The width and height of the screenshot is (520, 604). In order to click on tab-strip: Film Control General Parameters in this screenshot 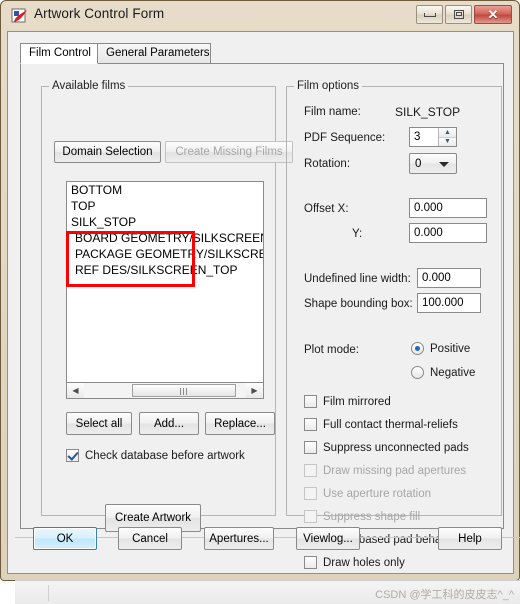, I will do `click(262, 53)`.